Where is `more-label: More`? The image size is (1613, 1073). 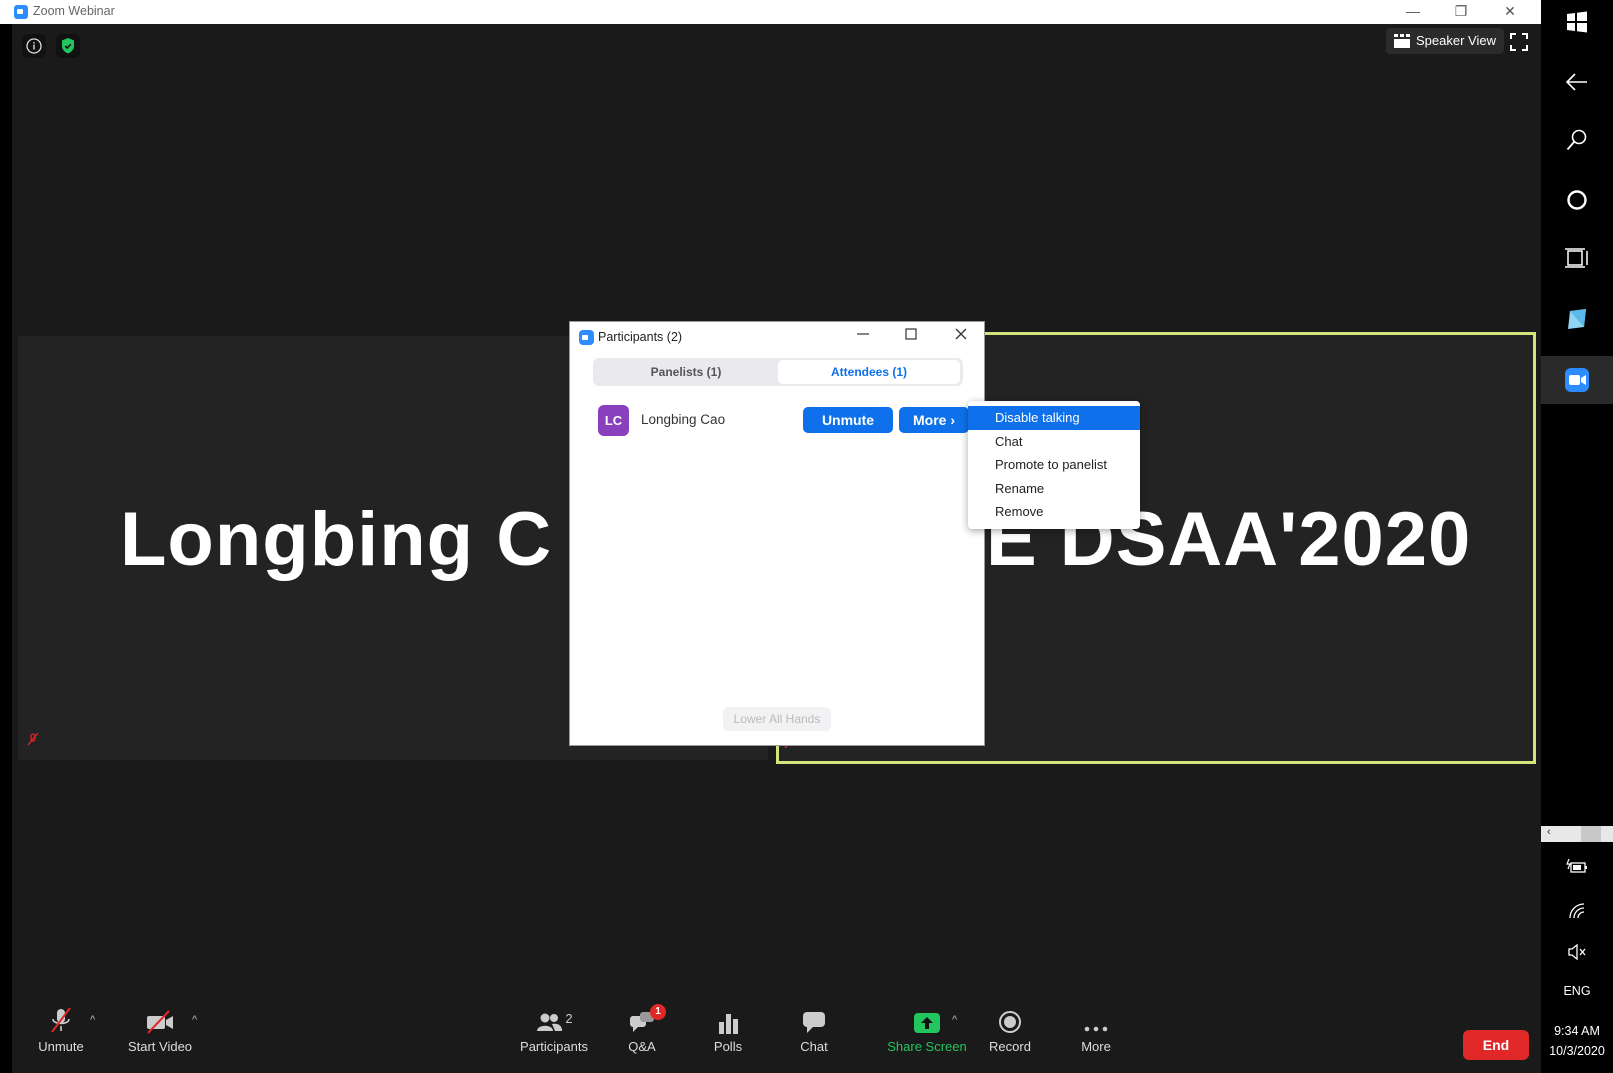 more-label: More is located at coordinates (1096, 1046).